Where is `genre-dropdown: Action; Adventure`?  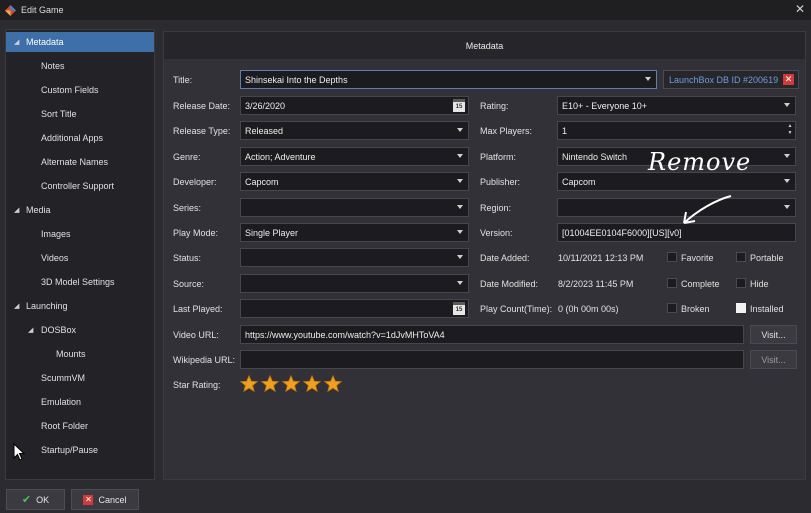
genre-dropdown: Action; Adventure is located at coordinates (354, 156).